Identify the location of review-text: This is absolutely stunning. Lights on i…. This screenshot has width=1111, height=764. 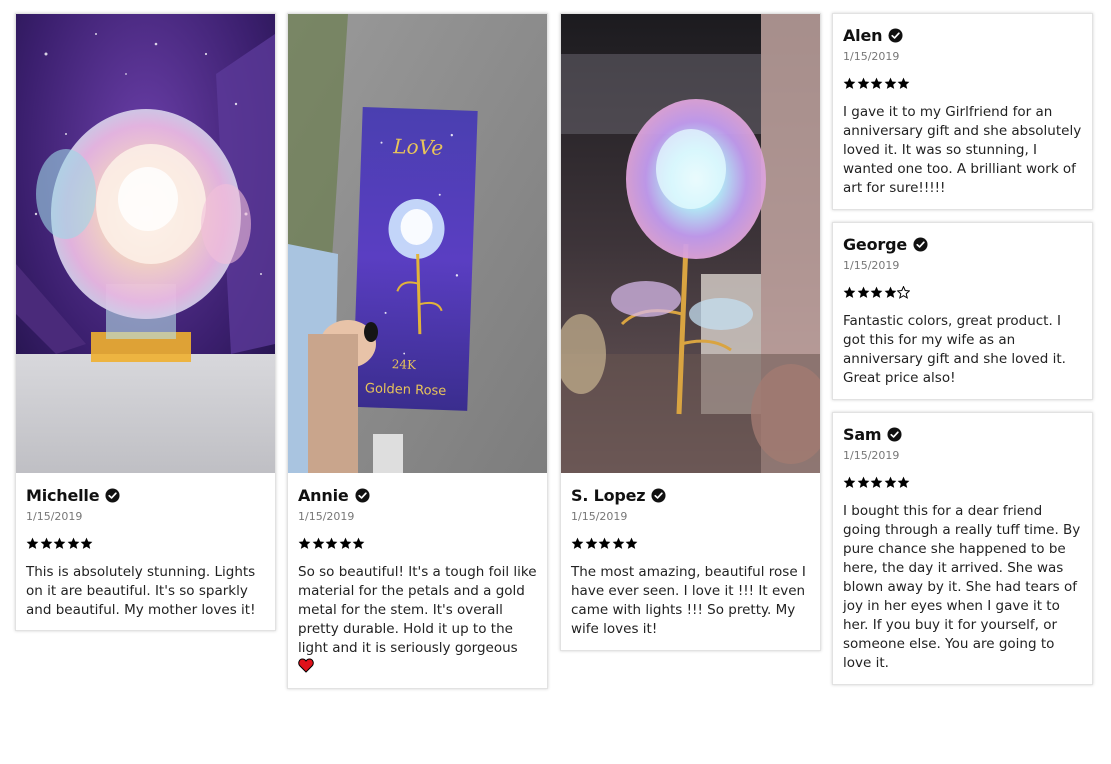
(141, 591).